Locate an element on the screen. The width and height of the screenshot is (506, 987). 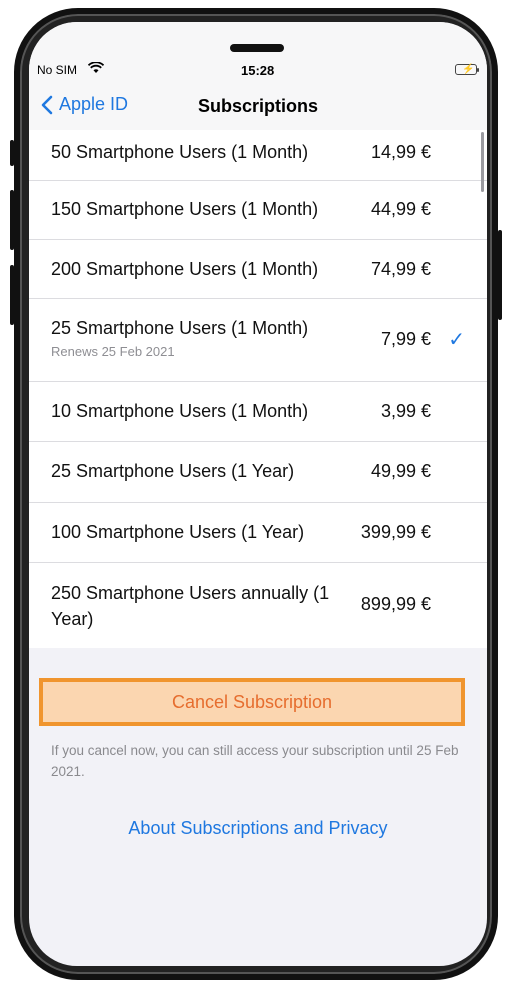
scroll-indicator is located at coordinates (482, 162).